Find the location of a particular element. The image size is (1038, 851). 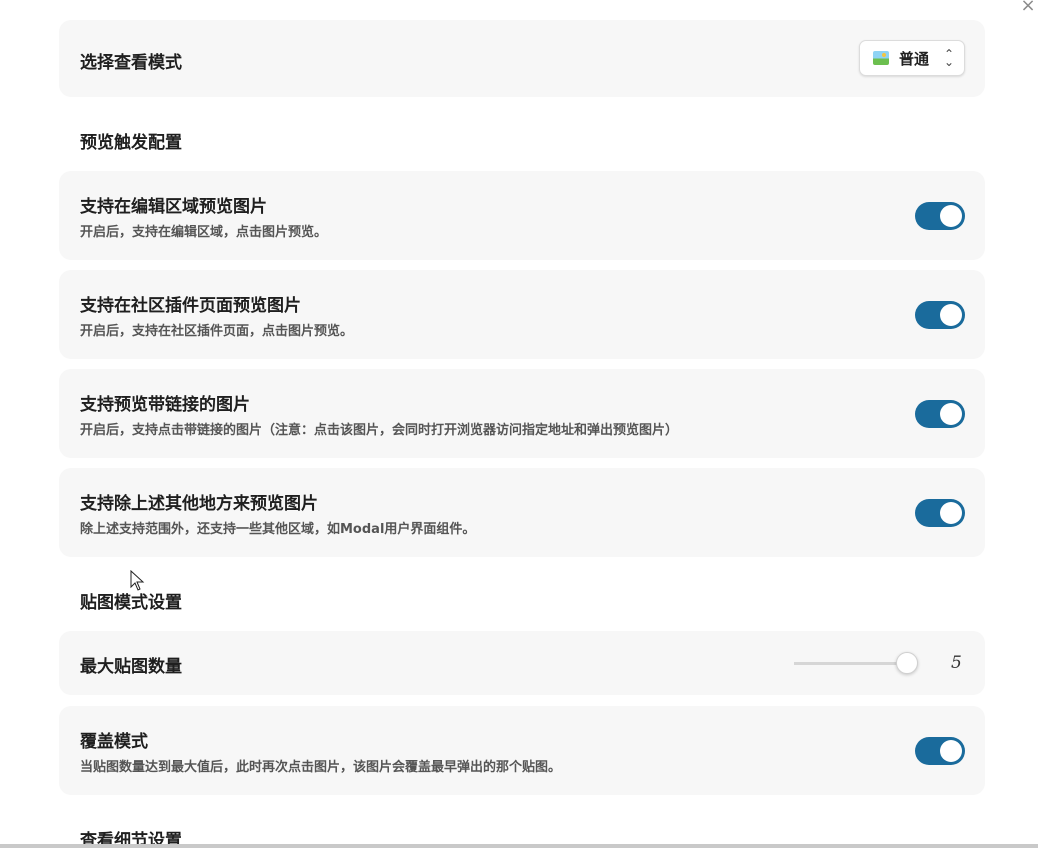

option-title: 支持在社区插件页面预览图片 is located at coordinates (190, 306).